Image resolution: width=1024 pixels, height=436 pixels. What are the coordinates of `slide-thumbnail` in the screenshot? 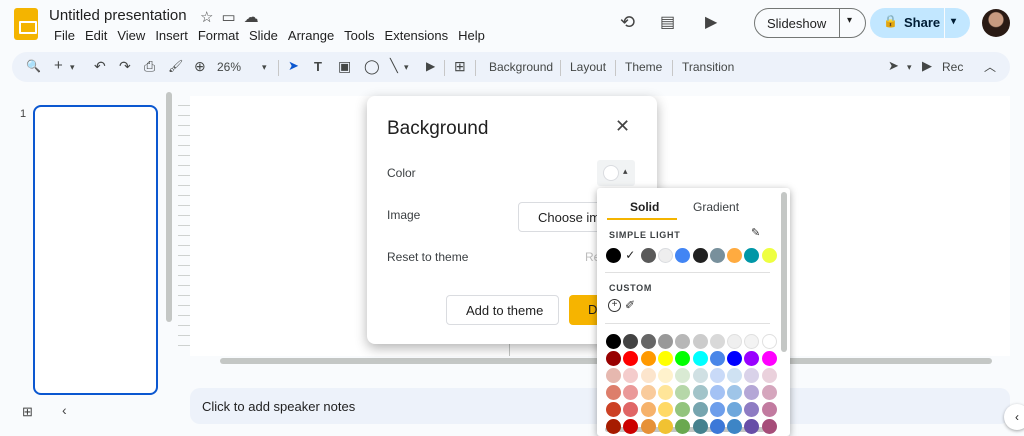 It's located at (95, 250).